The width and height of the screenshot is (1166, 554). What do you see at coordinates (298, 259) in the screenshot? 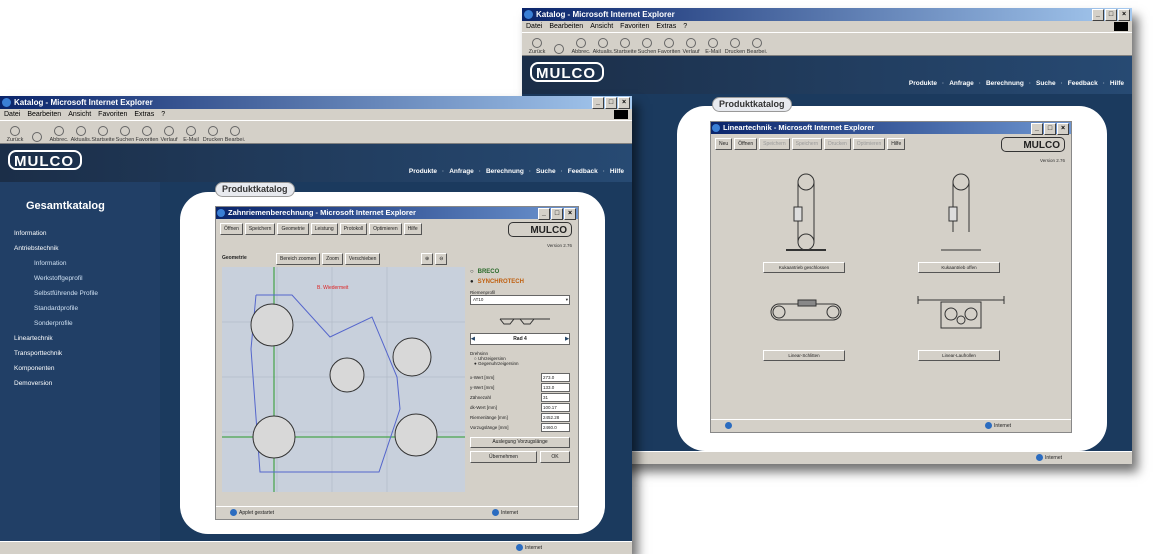
I see `zoom-area-button: Bereich zoomen` at bounding box center [298, 259].